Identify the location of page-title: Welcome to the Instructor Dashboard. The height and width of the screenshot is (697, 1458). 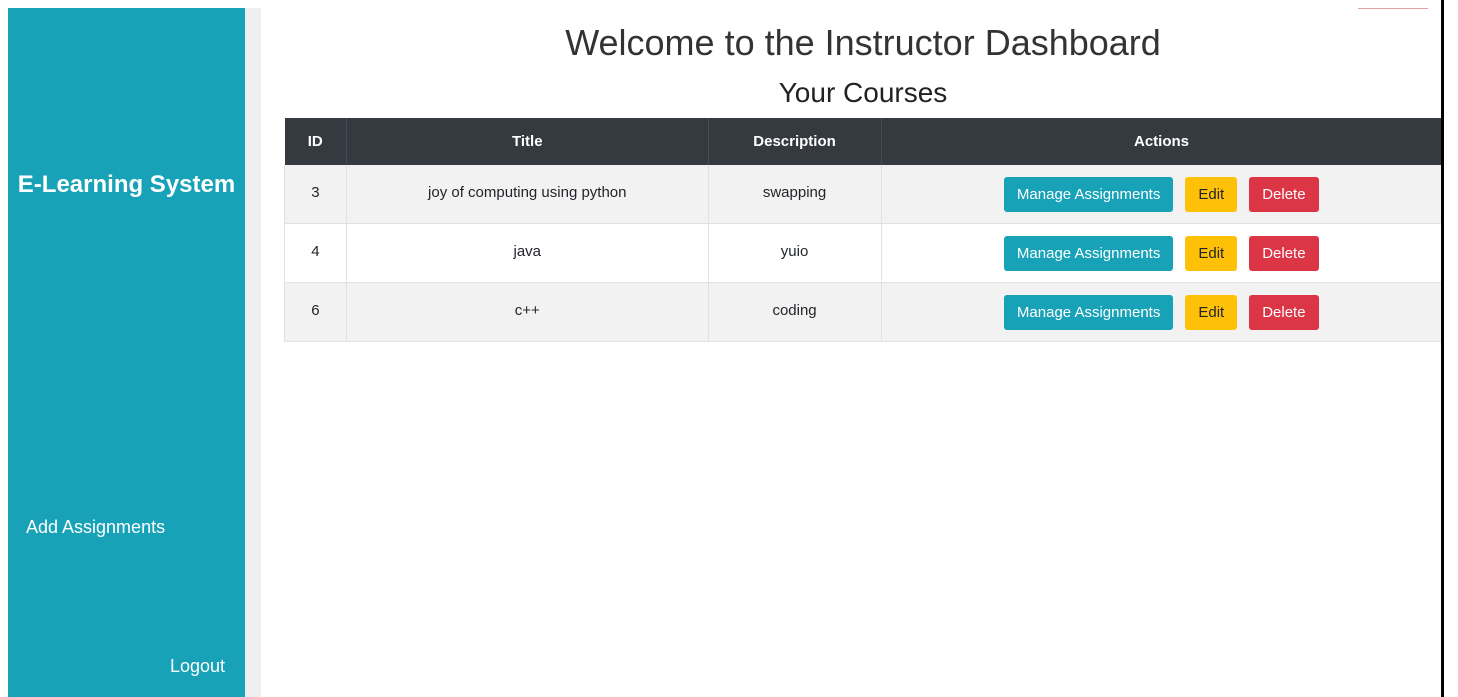
(863, 42).